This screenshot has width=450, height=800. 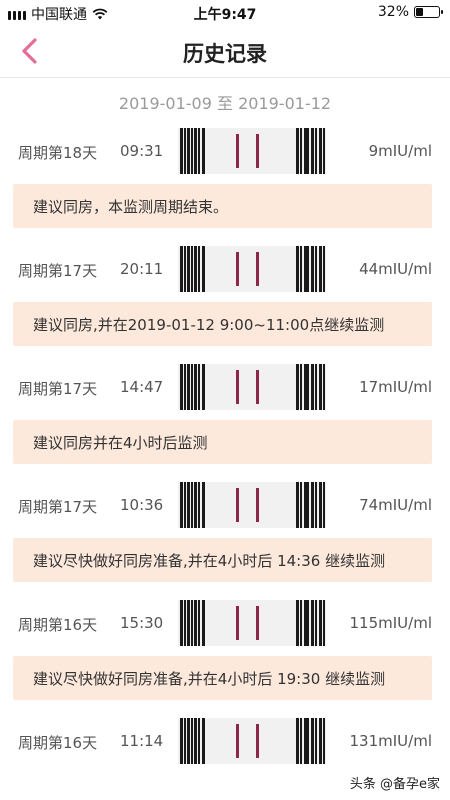 What do you see at coordinates (395, 269) in the screenshot?
I see `lh-value: 44mIU/ml` at bounding box center [395, 269].